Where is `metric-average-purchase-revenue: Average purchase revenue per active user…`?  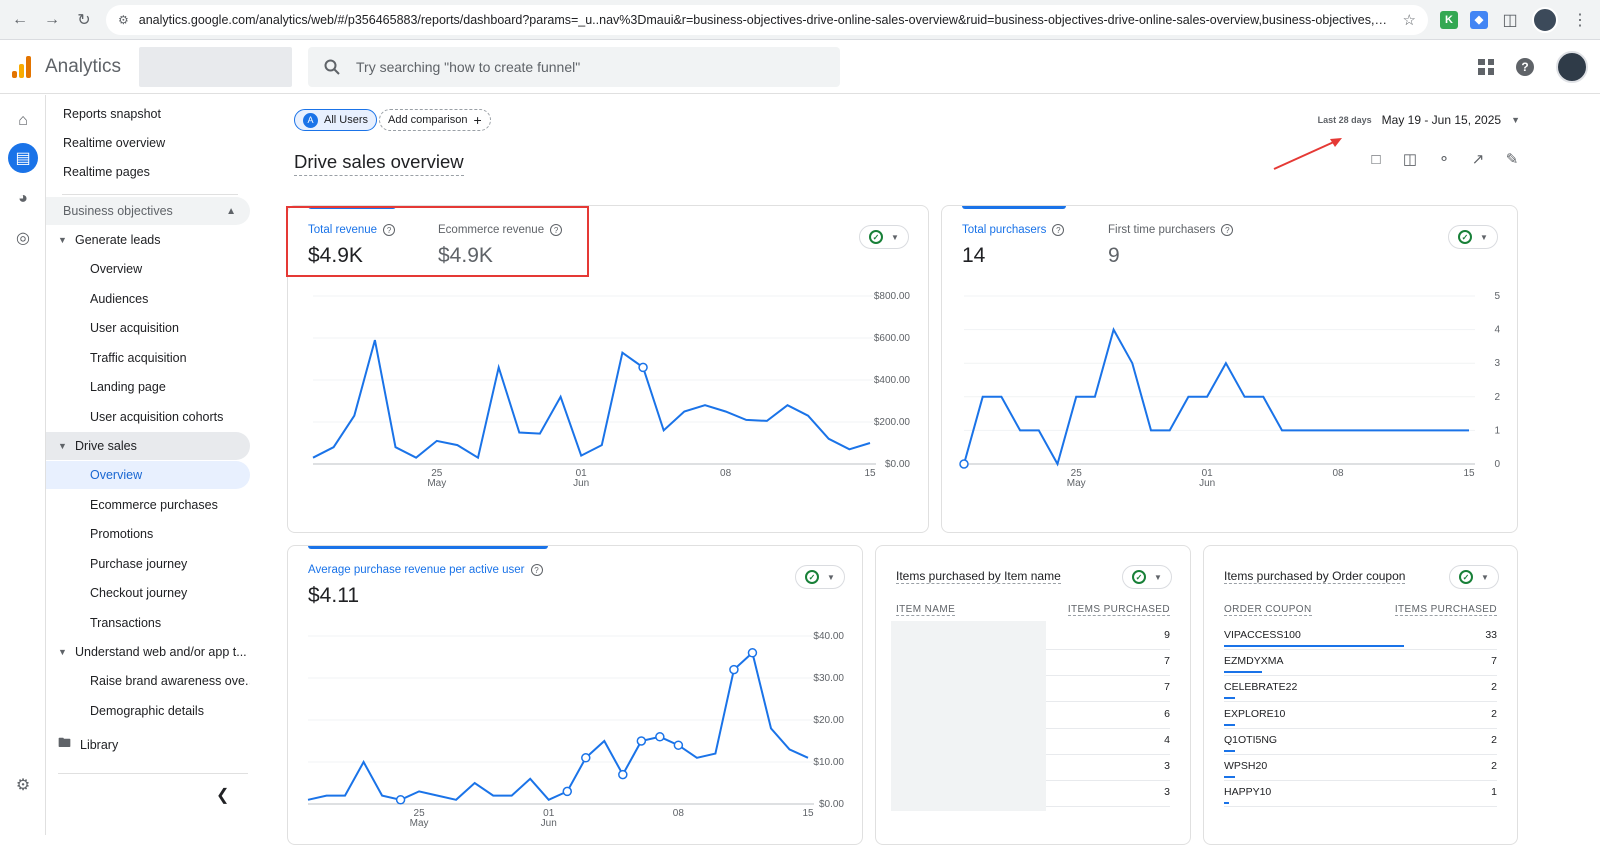
metric-average-purchase-revenue: Average purchase revenue per active user… is located at coordinates (425, 586).